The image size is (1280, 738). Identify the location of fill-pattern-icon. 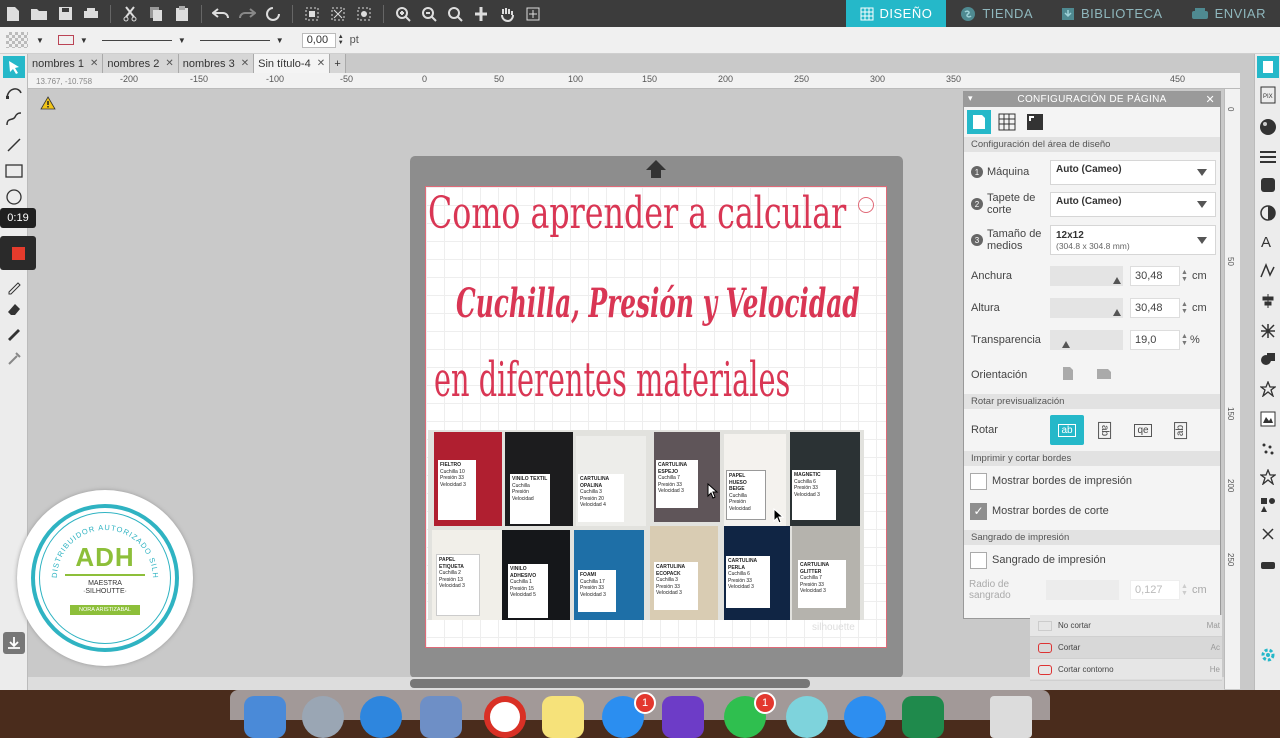
(17, 40).